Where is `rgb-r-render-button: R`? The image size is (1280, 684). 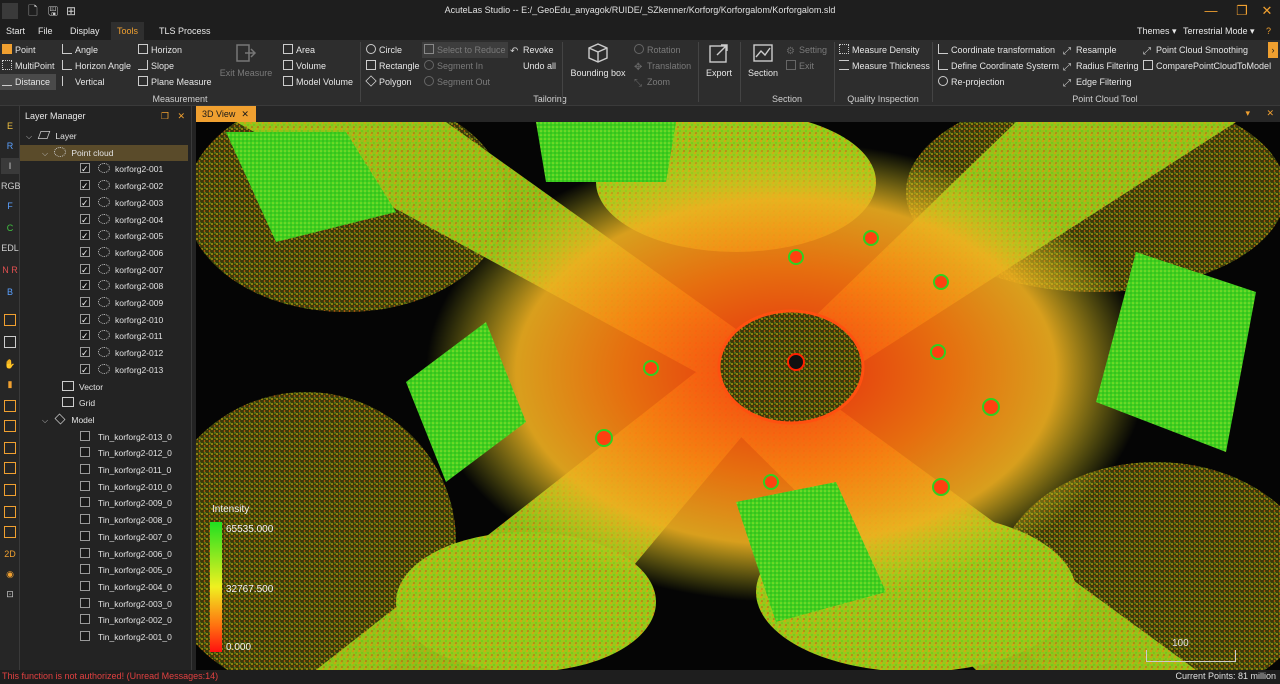
rgb-r-render-button: R is located at coordinates (10, 146).